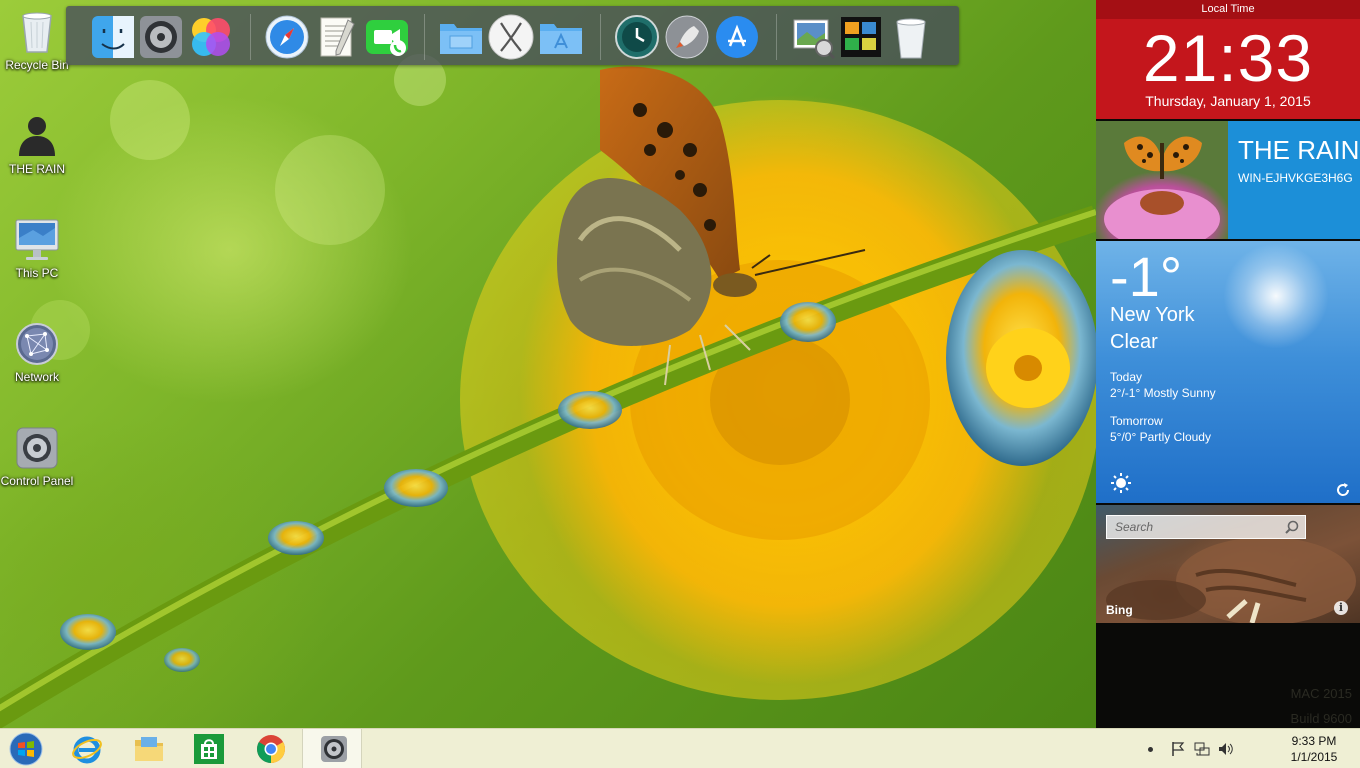 Image resolution: width=1360 pixels, height=768 pixels. I want to click on store-bag-icon, so click(209, 749).